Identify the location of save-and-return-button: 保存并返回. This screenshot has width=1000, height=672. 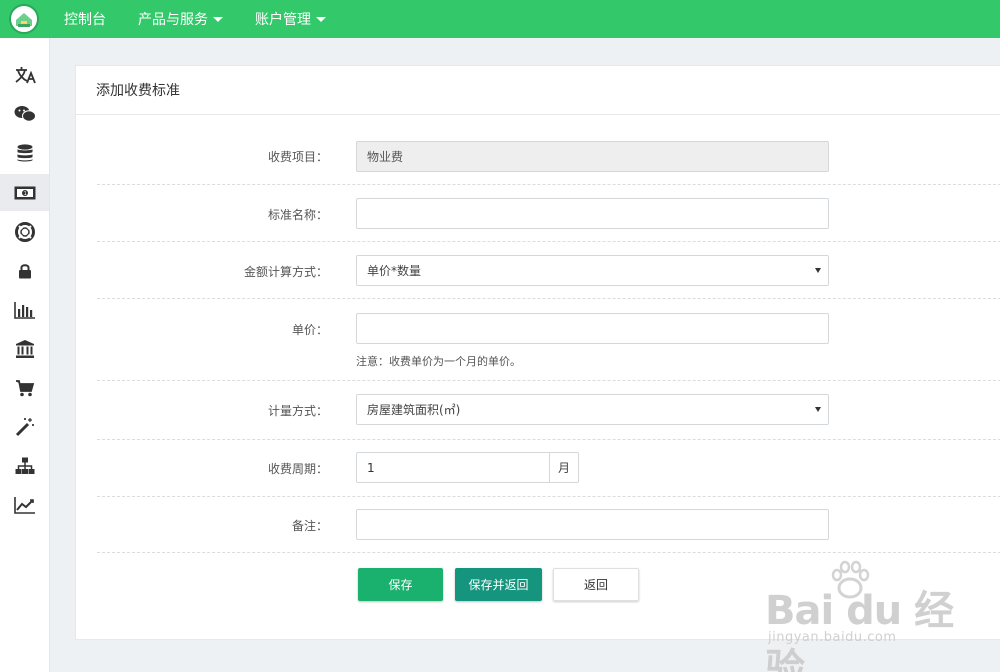
(498, 584).